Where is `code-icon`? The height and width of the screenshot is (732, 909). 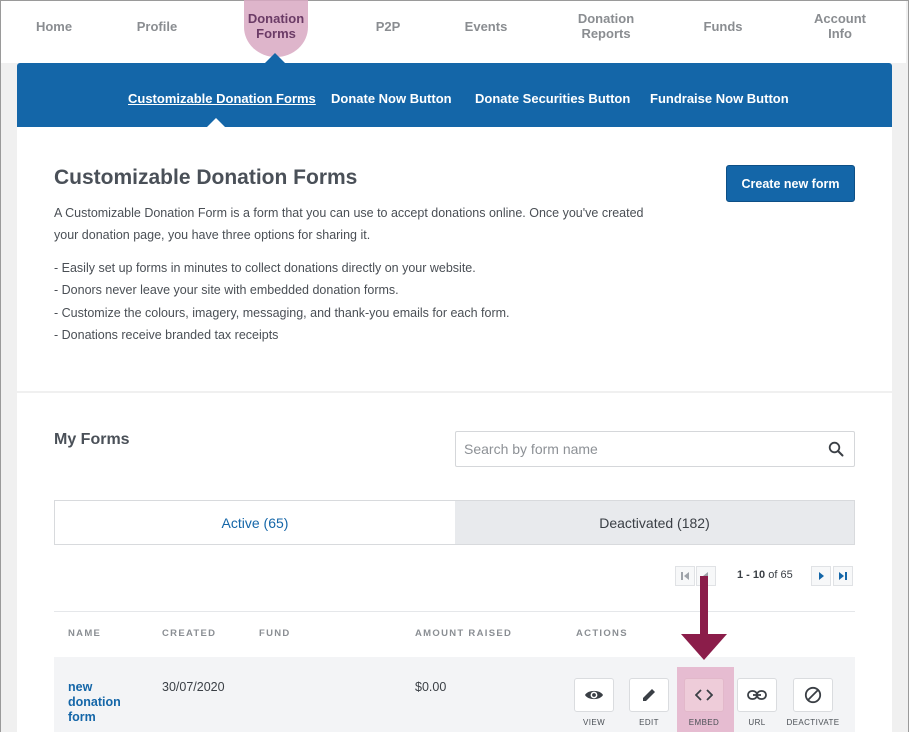
code-icon is located at coordinates (704, 695).